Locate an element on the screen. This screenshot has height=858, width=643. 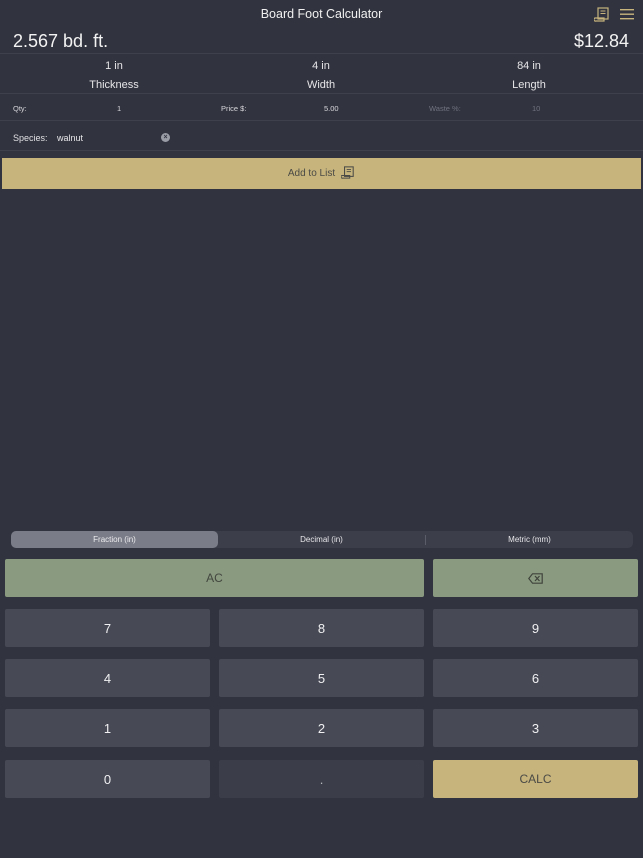
width-field: 4 in Width is located at coordinates (321, 75).